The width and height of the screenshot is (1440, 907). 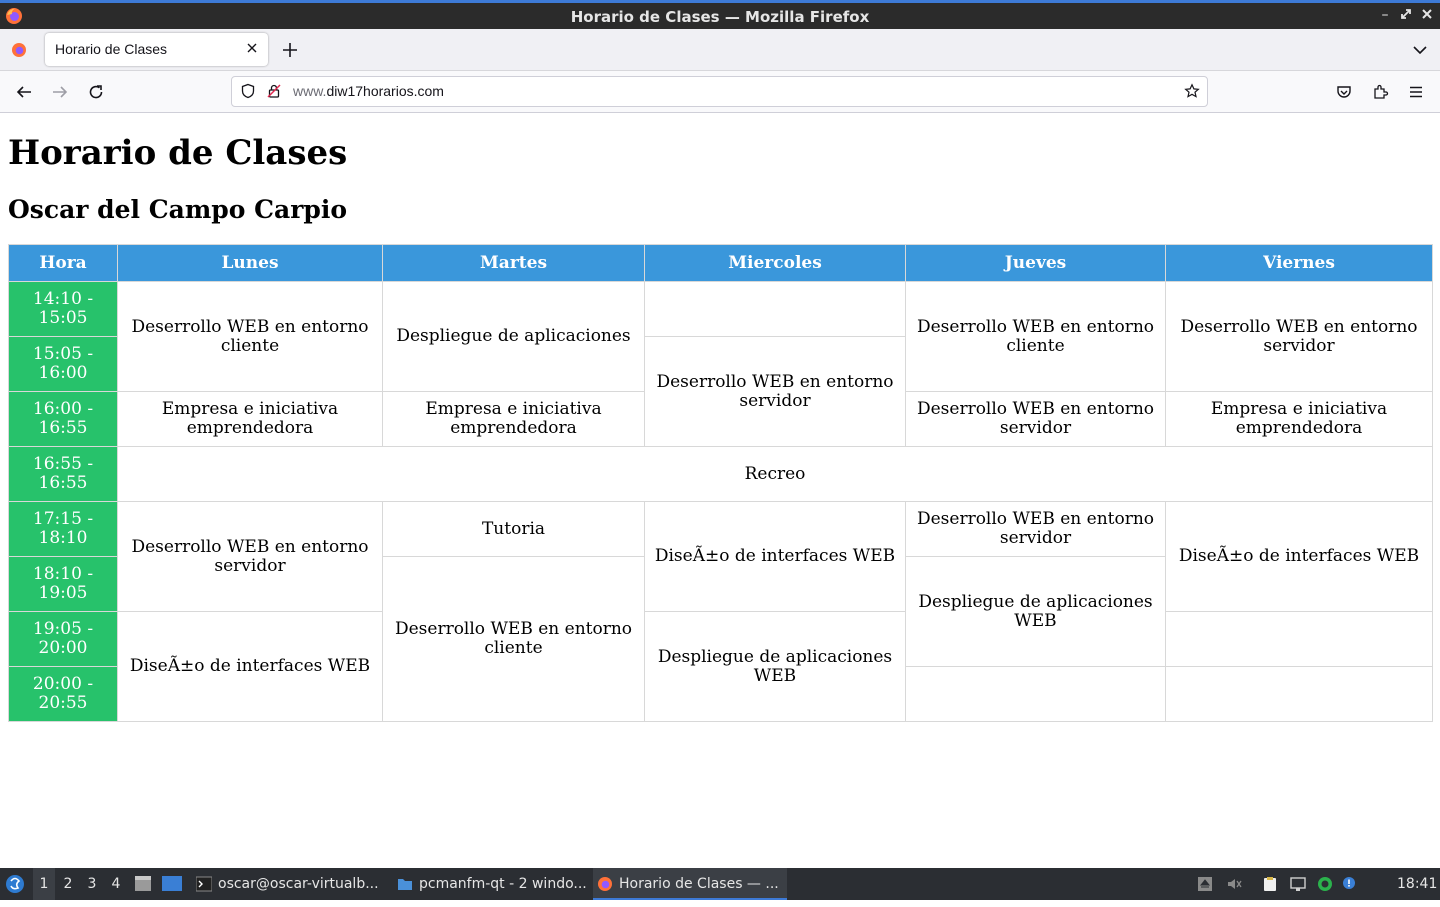 I want to click on chevron-down-icon, so click(x=1420, y=50).